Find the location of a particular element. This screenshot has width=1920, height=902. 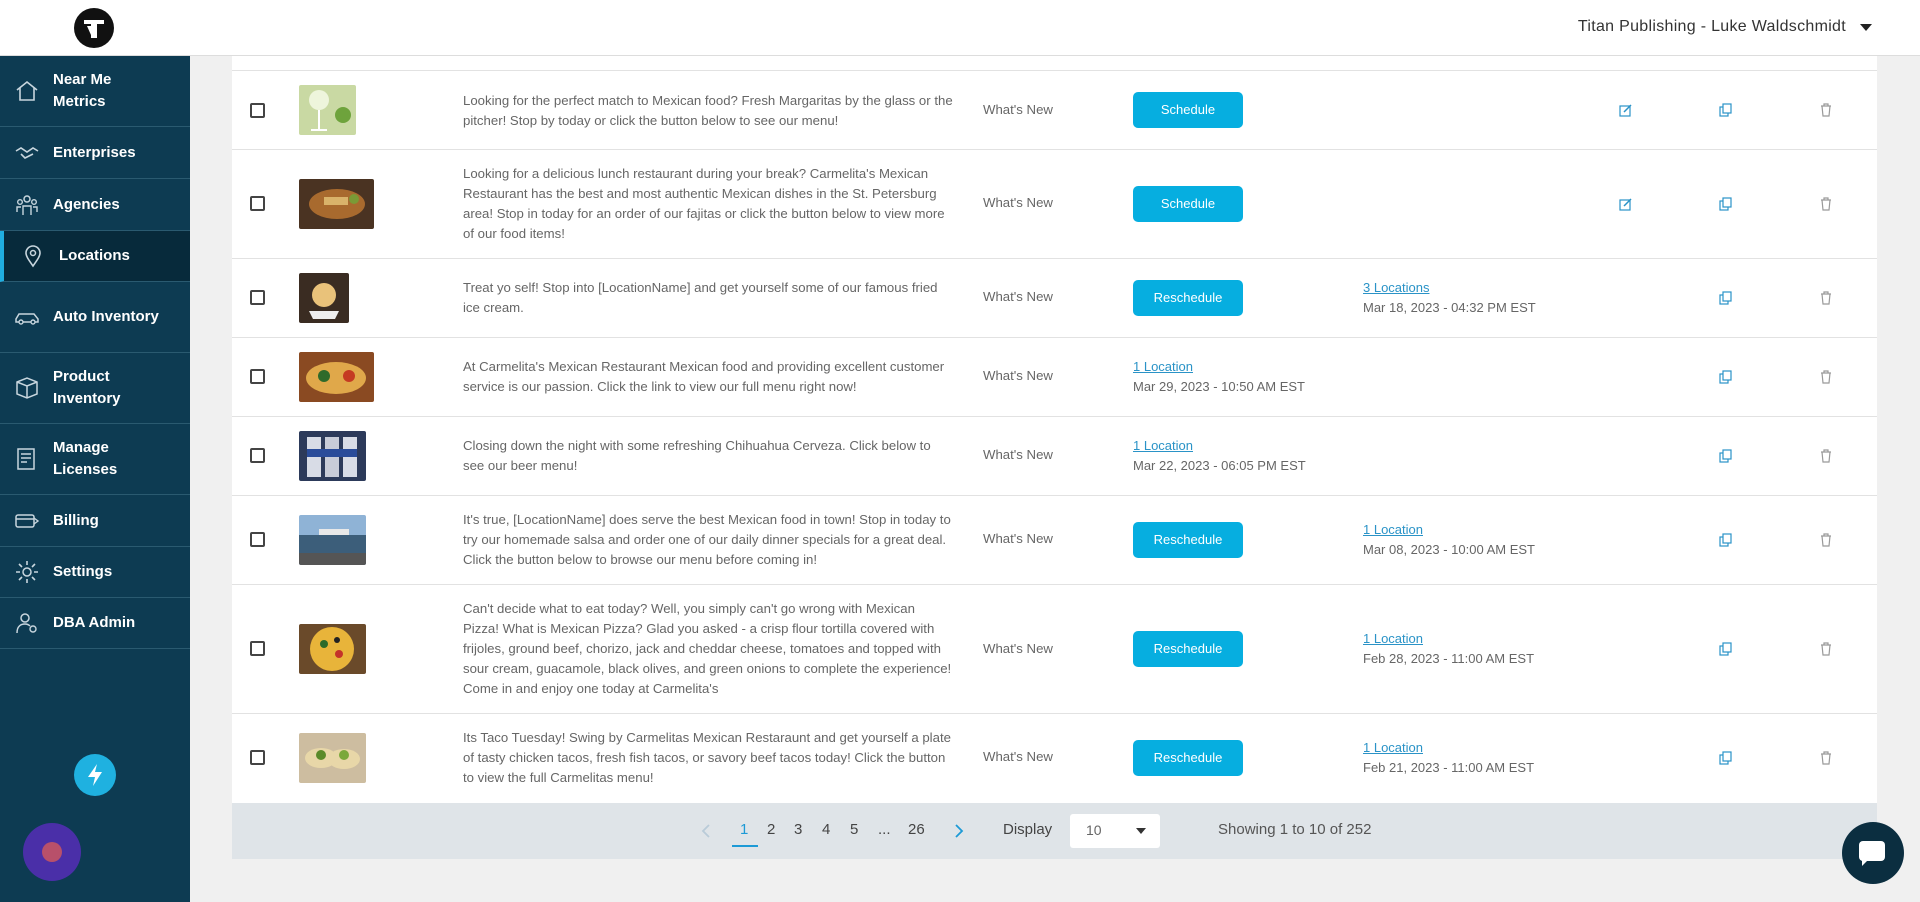

sidebar-item-label: DBA Admin is located at coordinates (94, 622).